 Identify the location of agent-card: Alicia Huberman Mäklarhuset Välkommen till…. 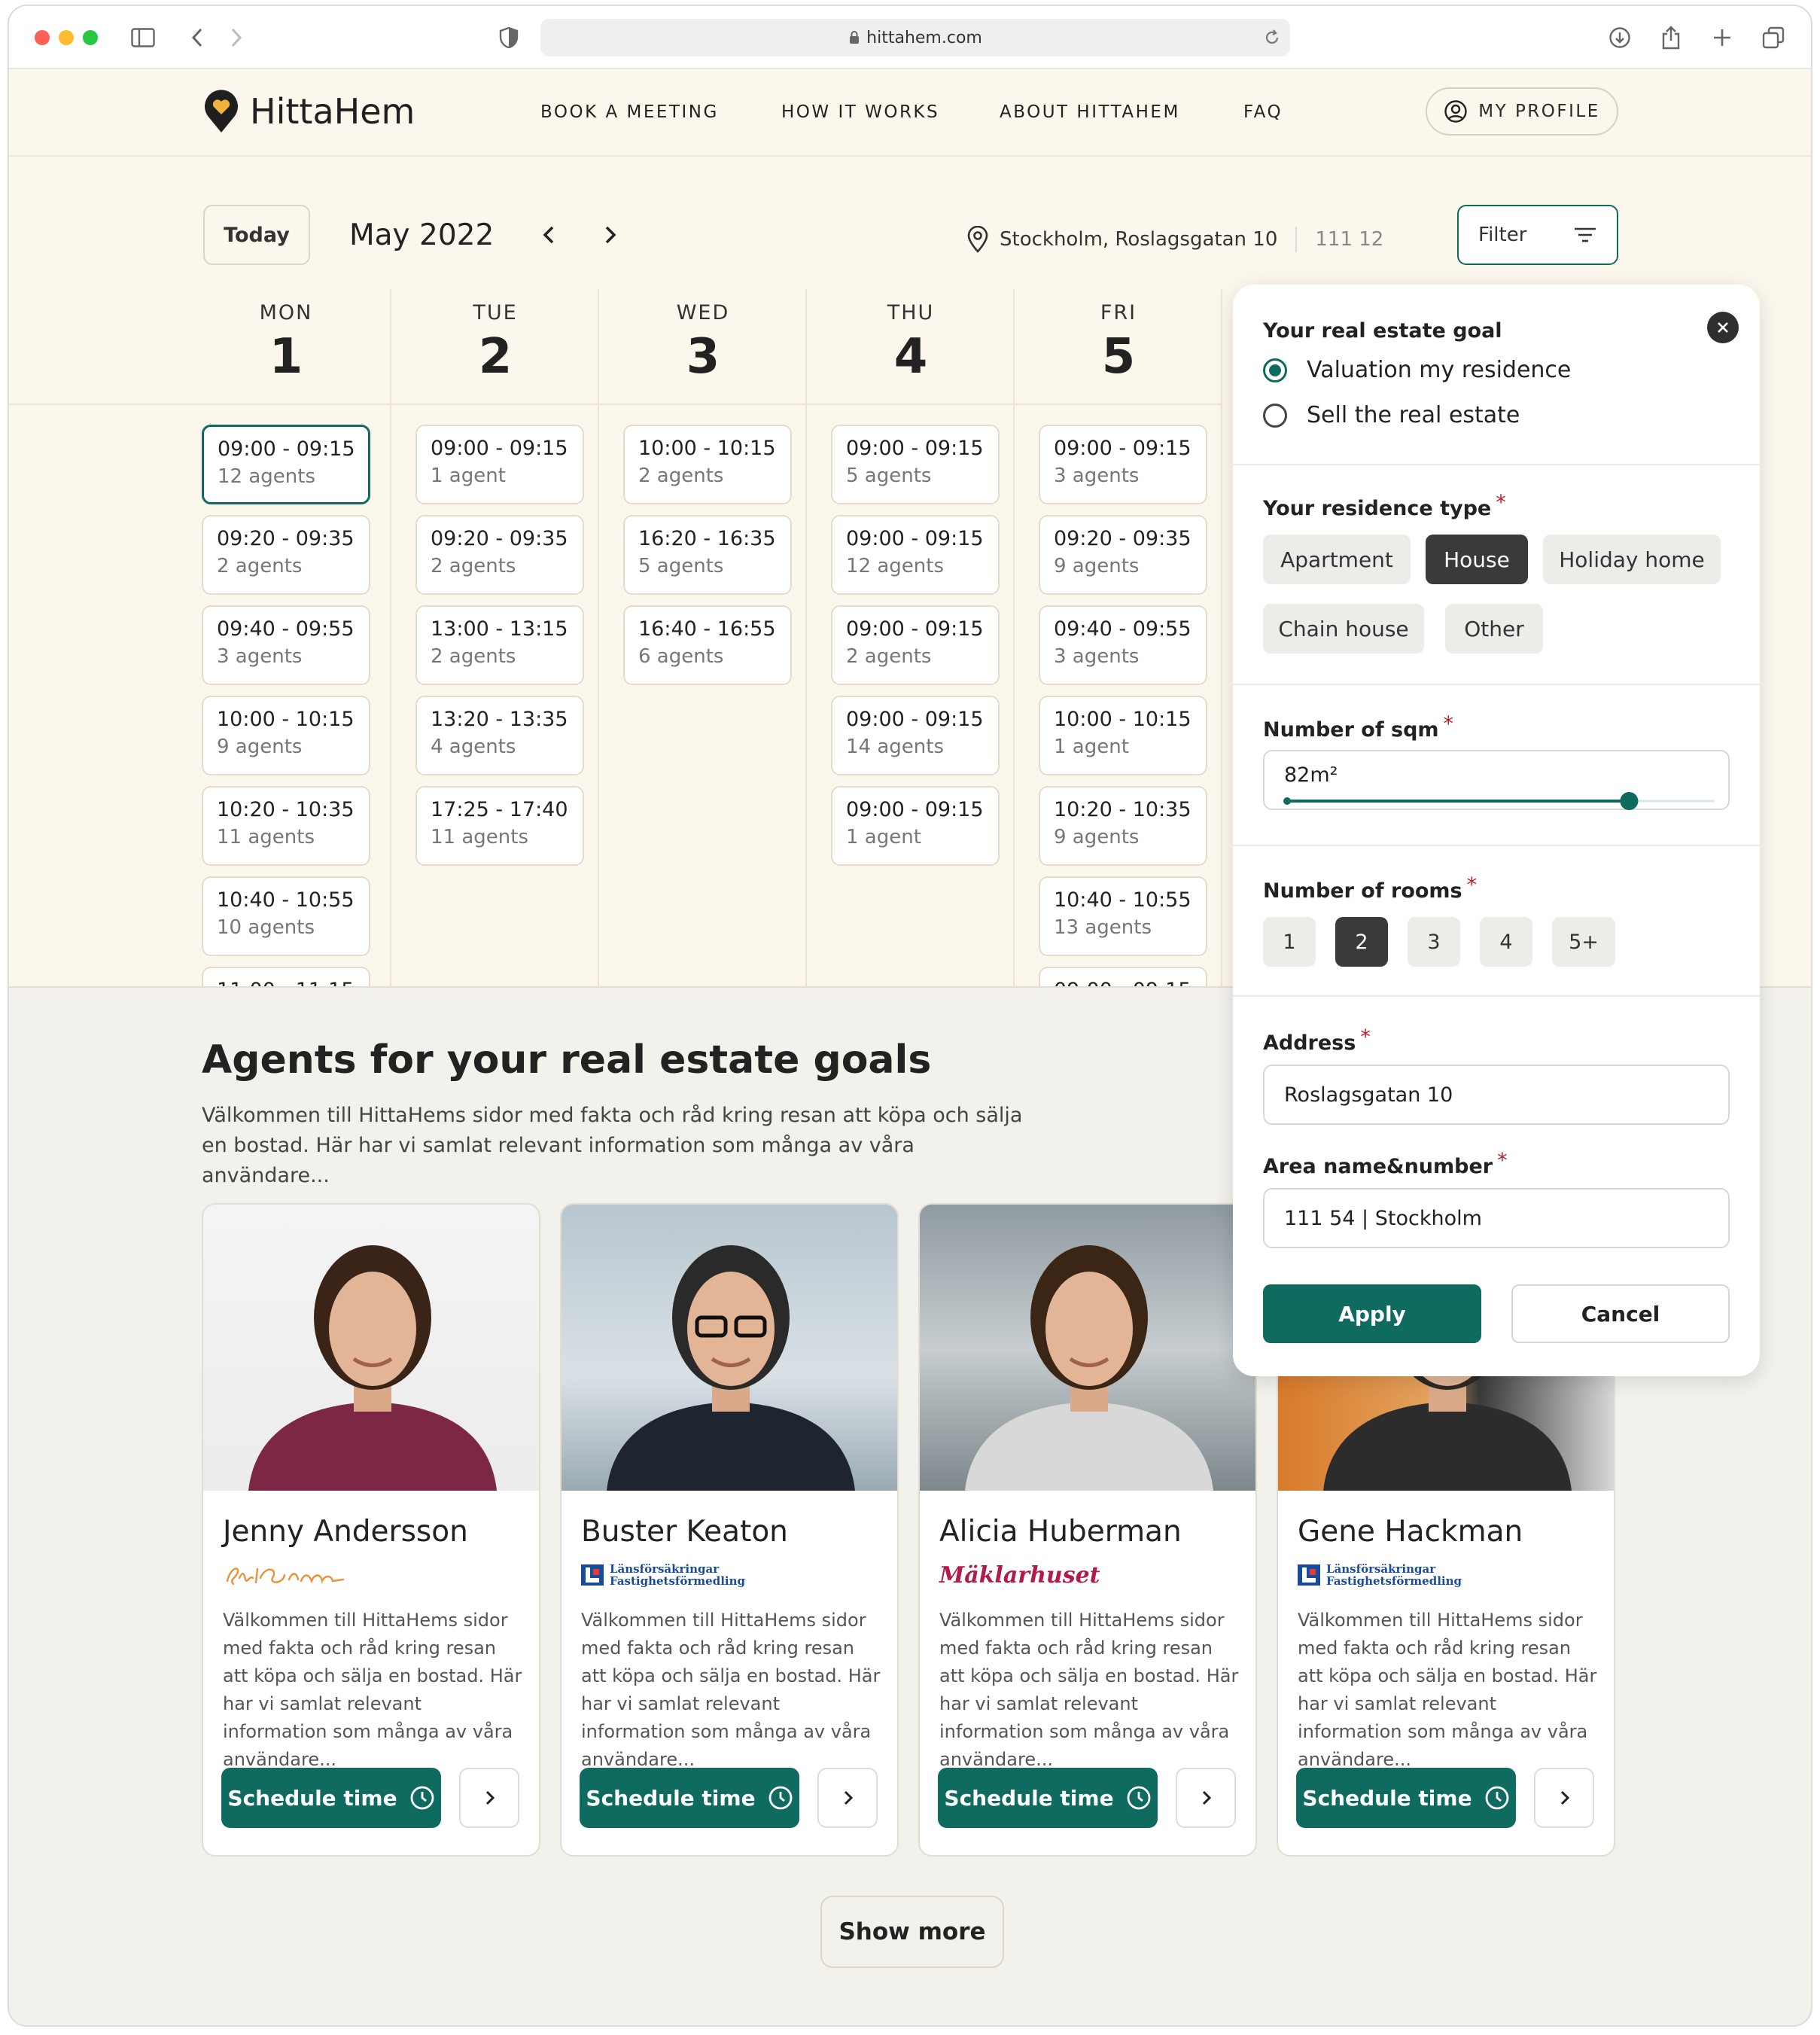
(1087, 1530).